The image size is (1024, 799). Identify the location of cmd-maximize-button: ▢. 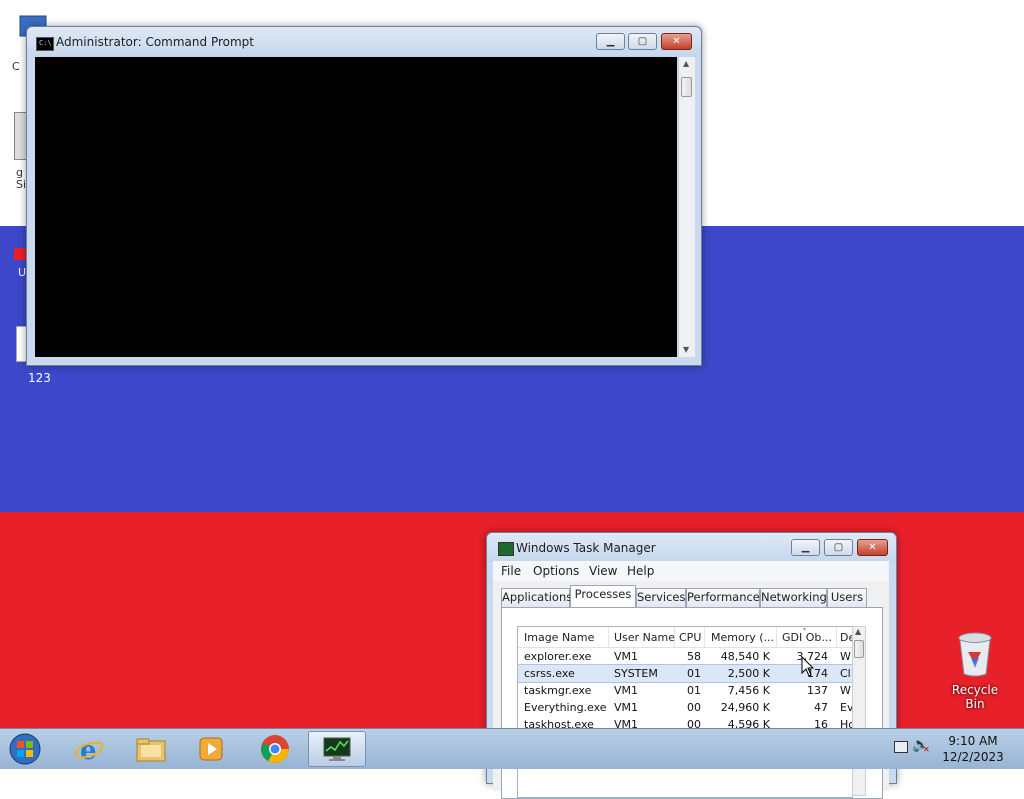
(642, 41).